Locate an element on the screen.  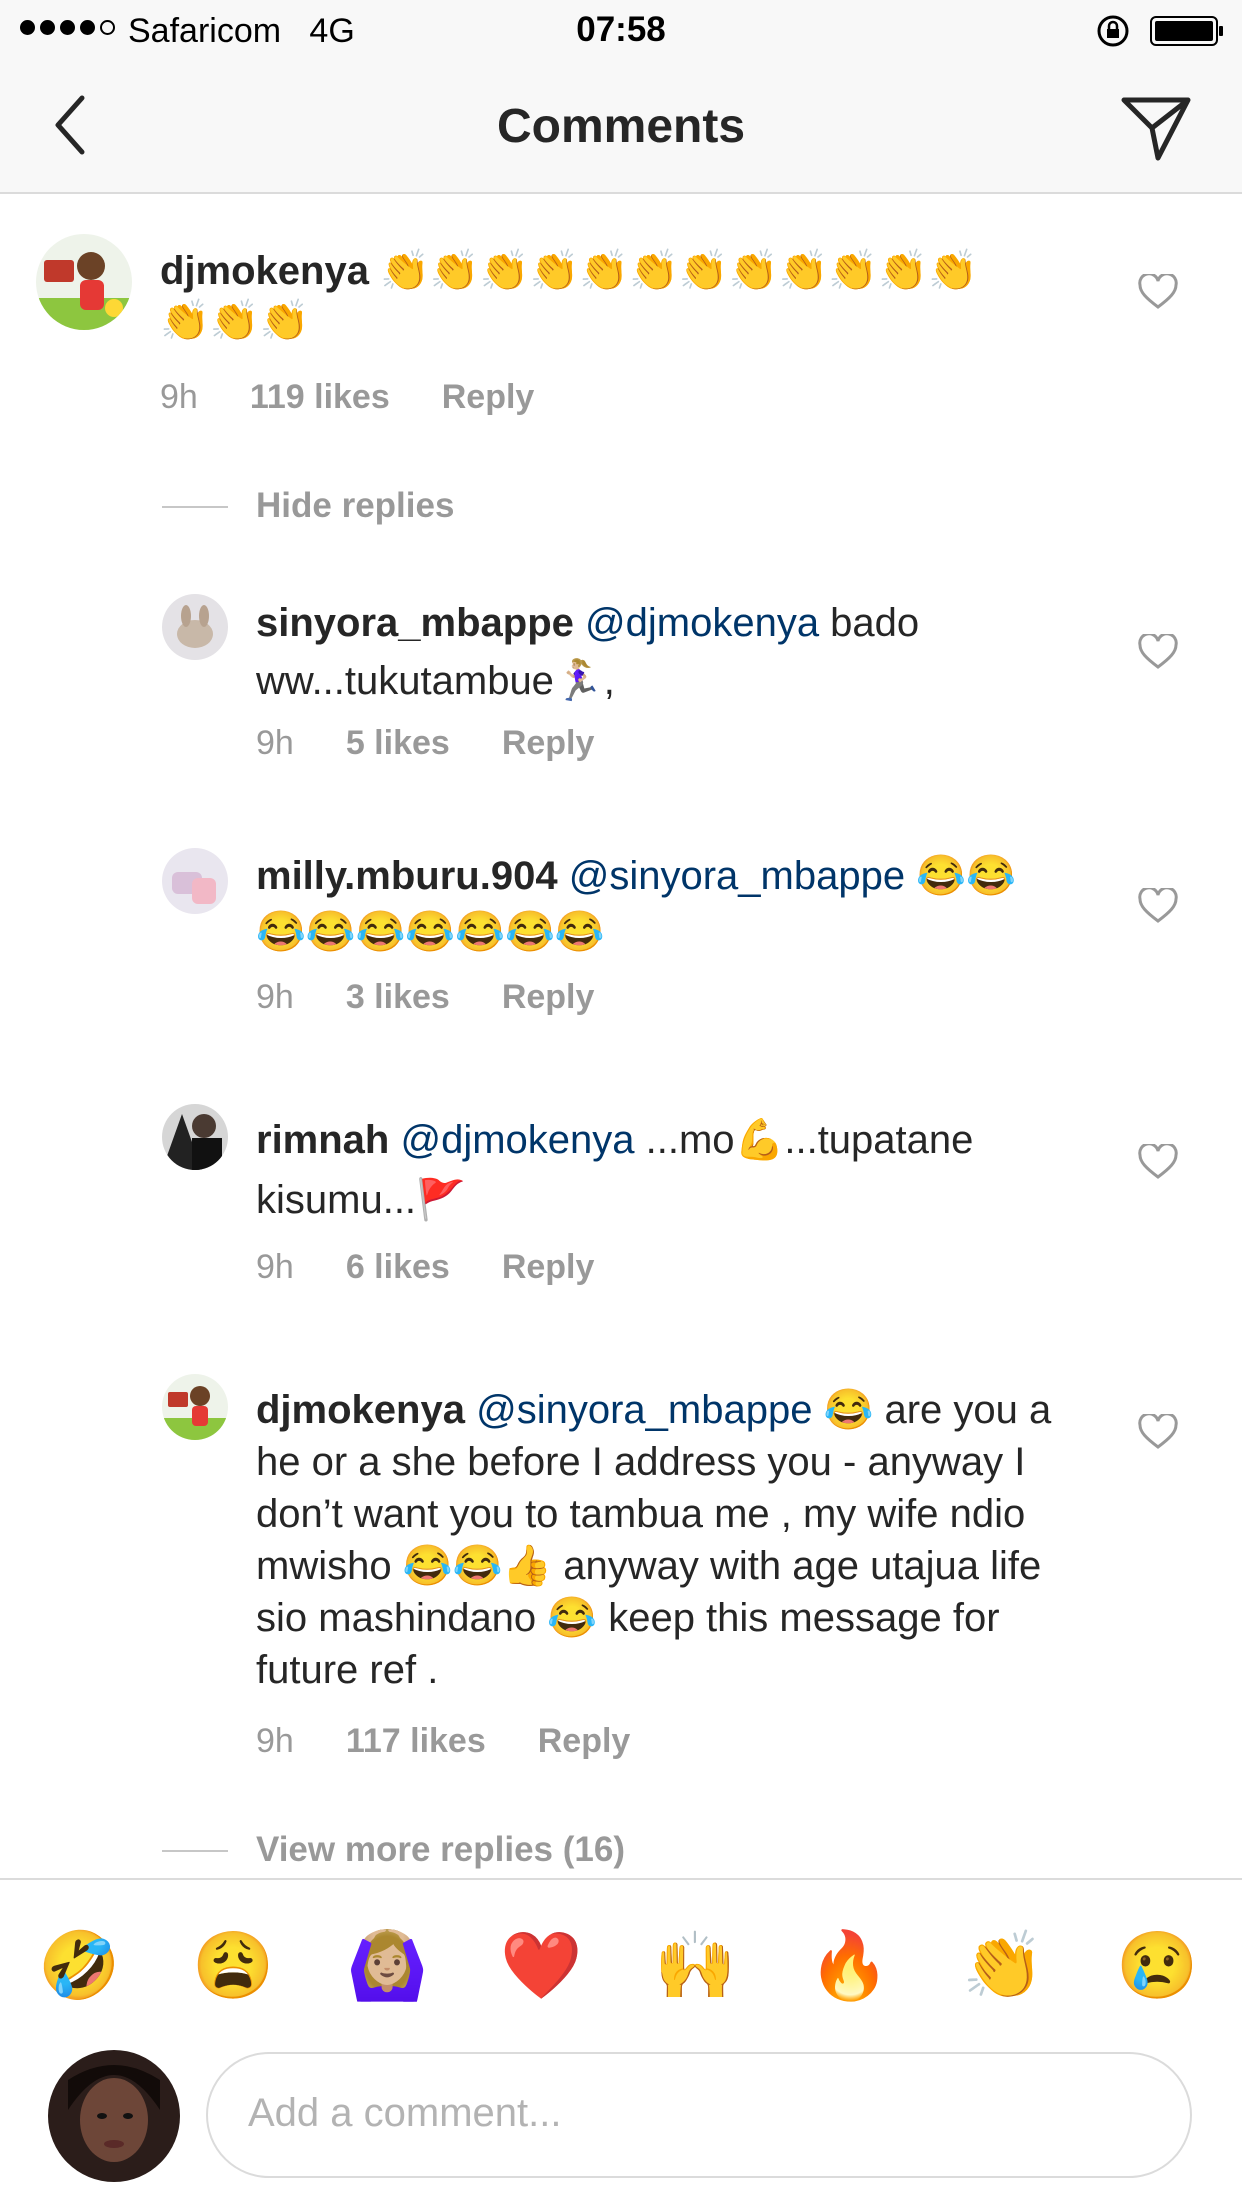
direct-send-icon is located at coordinates (1156, 126).